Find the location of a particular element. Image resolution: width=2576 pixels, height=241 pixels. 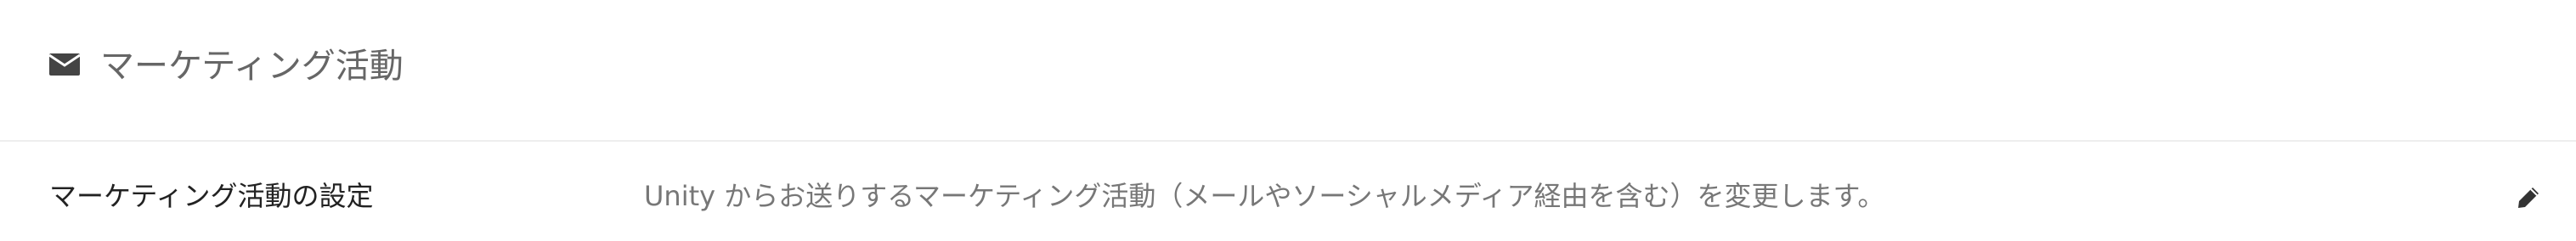

envelope-icon is located at coordinates (64, 64).